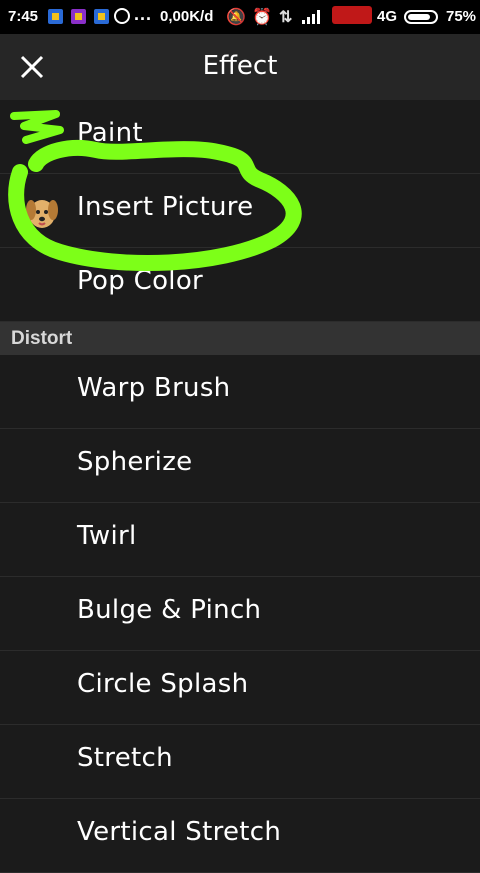 This screenshot has width=480, height=873. I want to click on bell-muted-icon: 🔕, so click(236, 17).